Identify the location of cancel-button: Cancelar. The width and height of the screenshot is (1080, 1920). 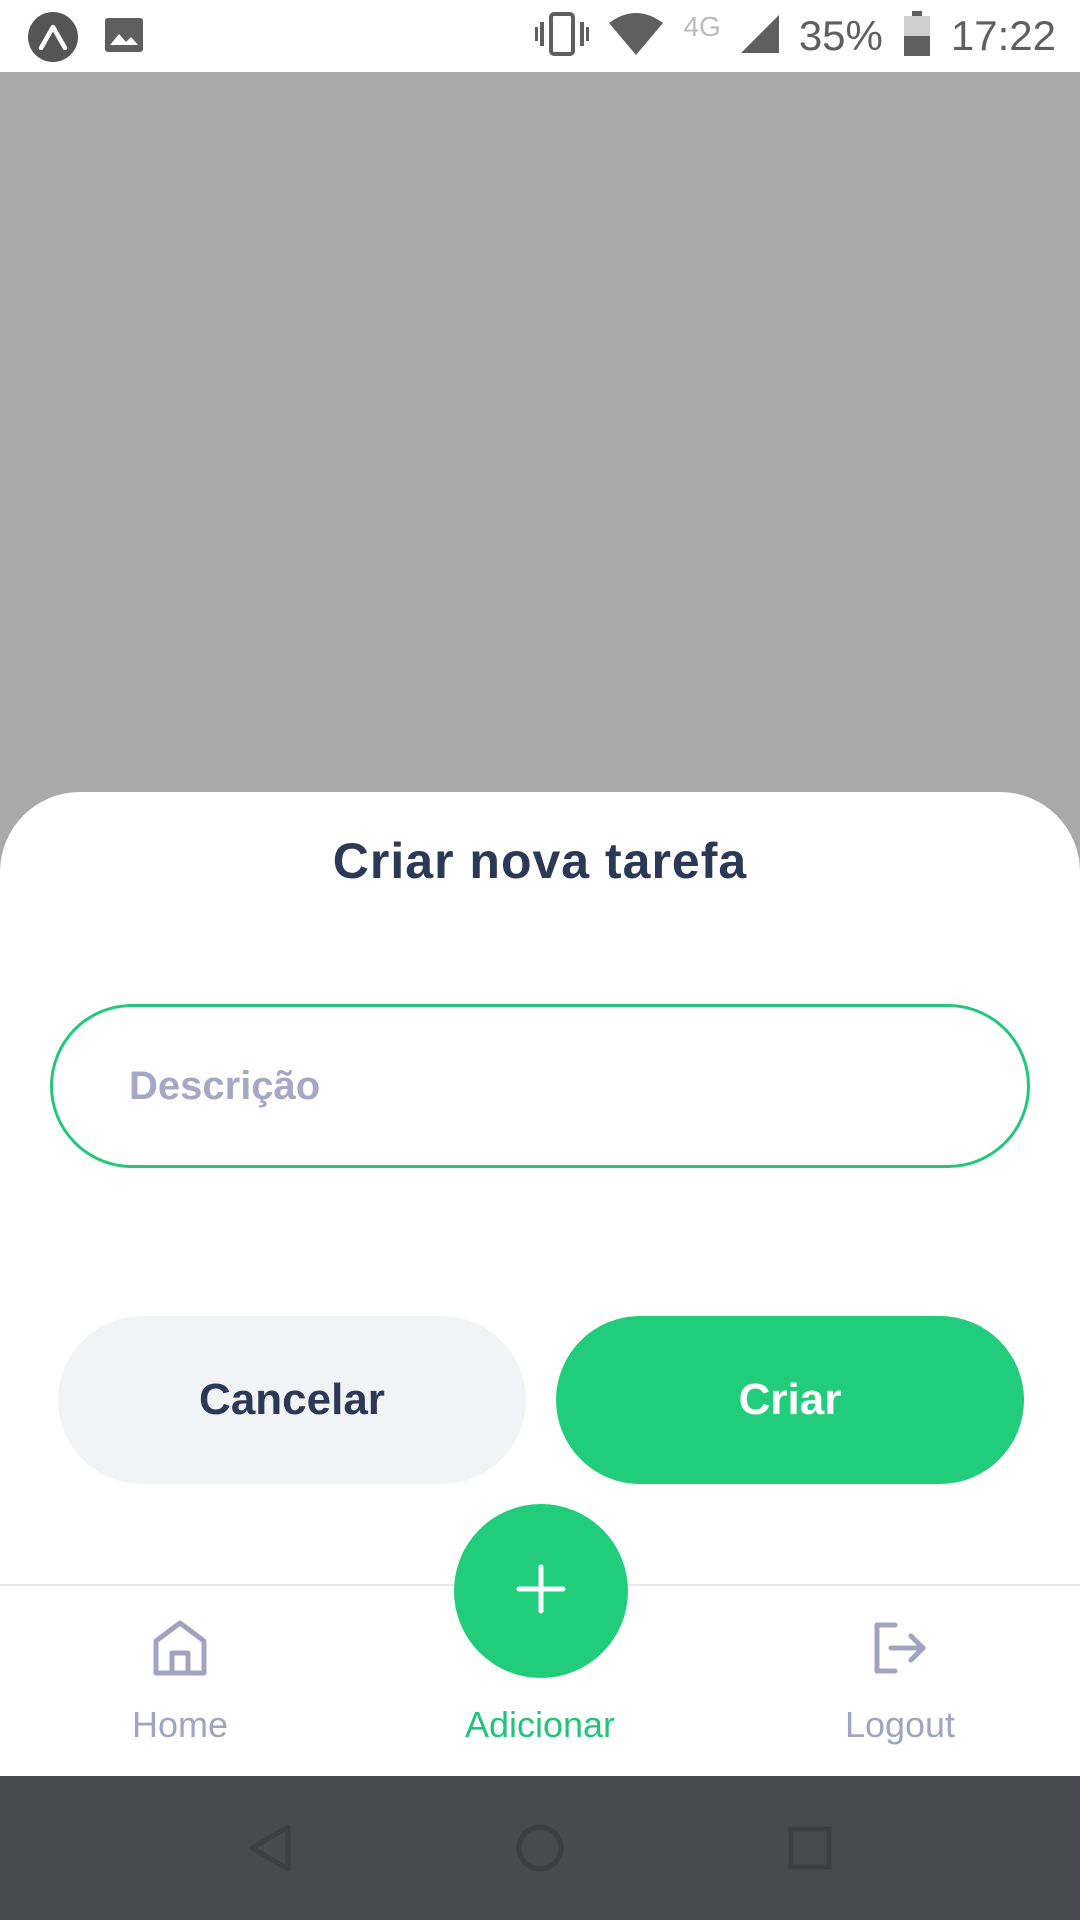
(292, 1400).